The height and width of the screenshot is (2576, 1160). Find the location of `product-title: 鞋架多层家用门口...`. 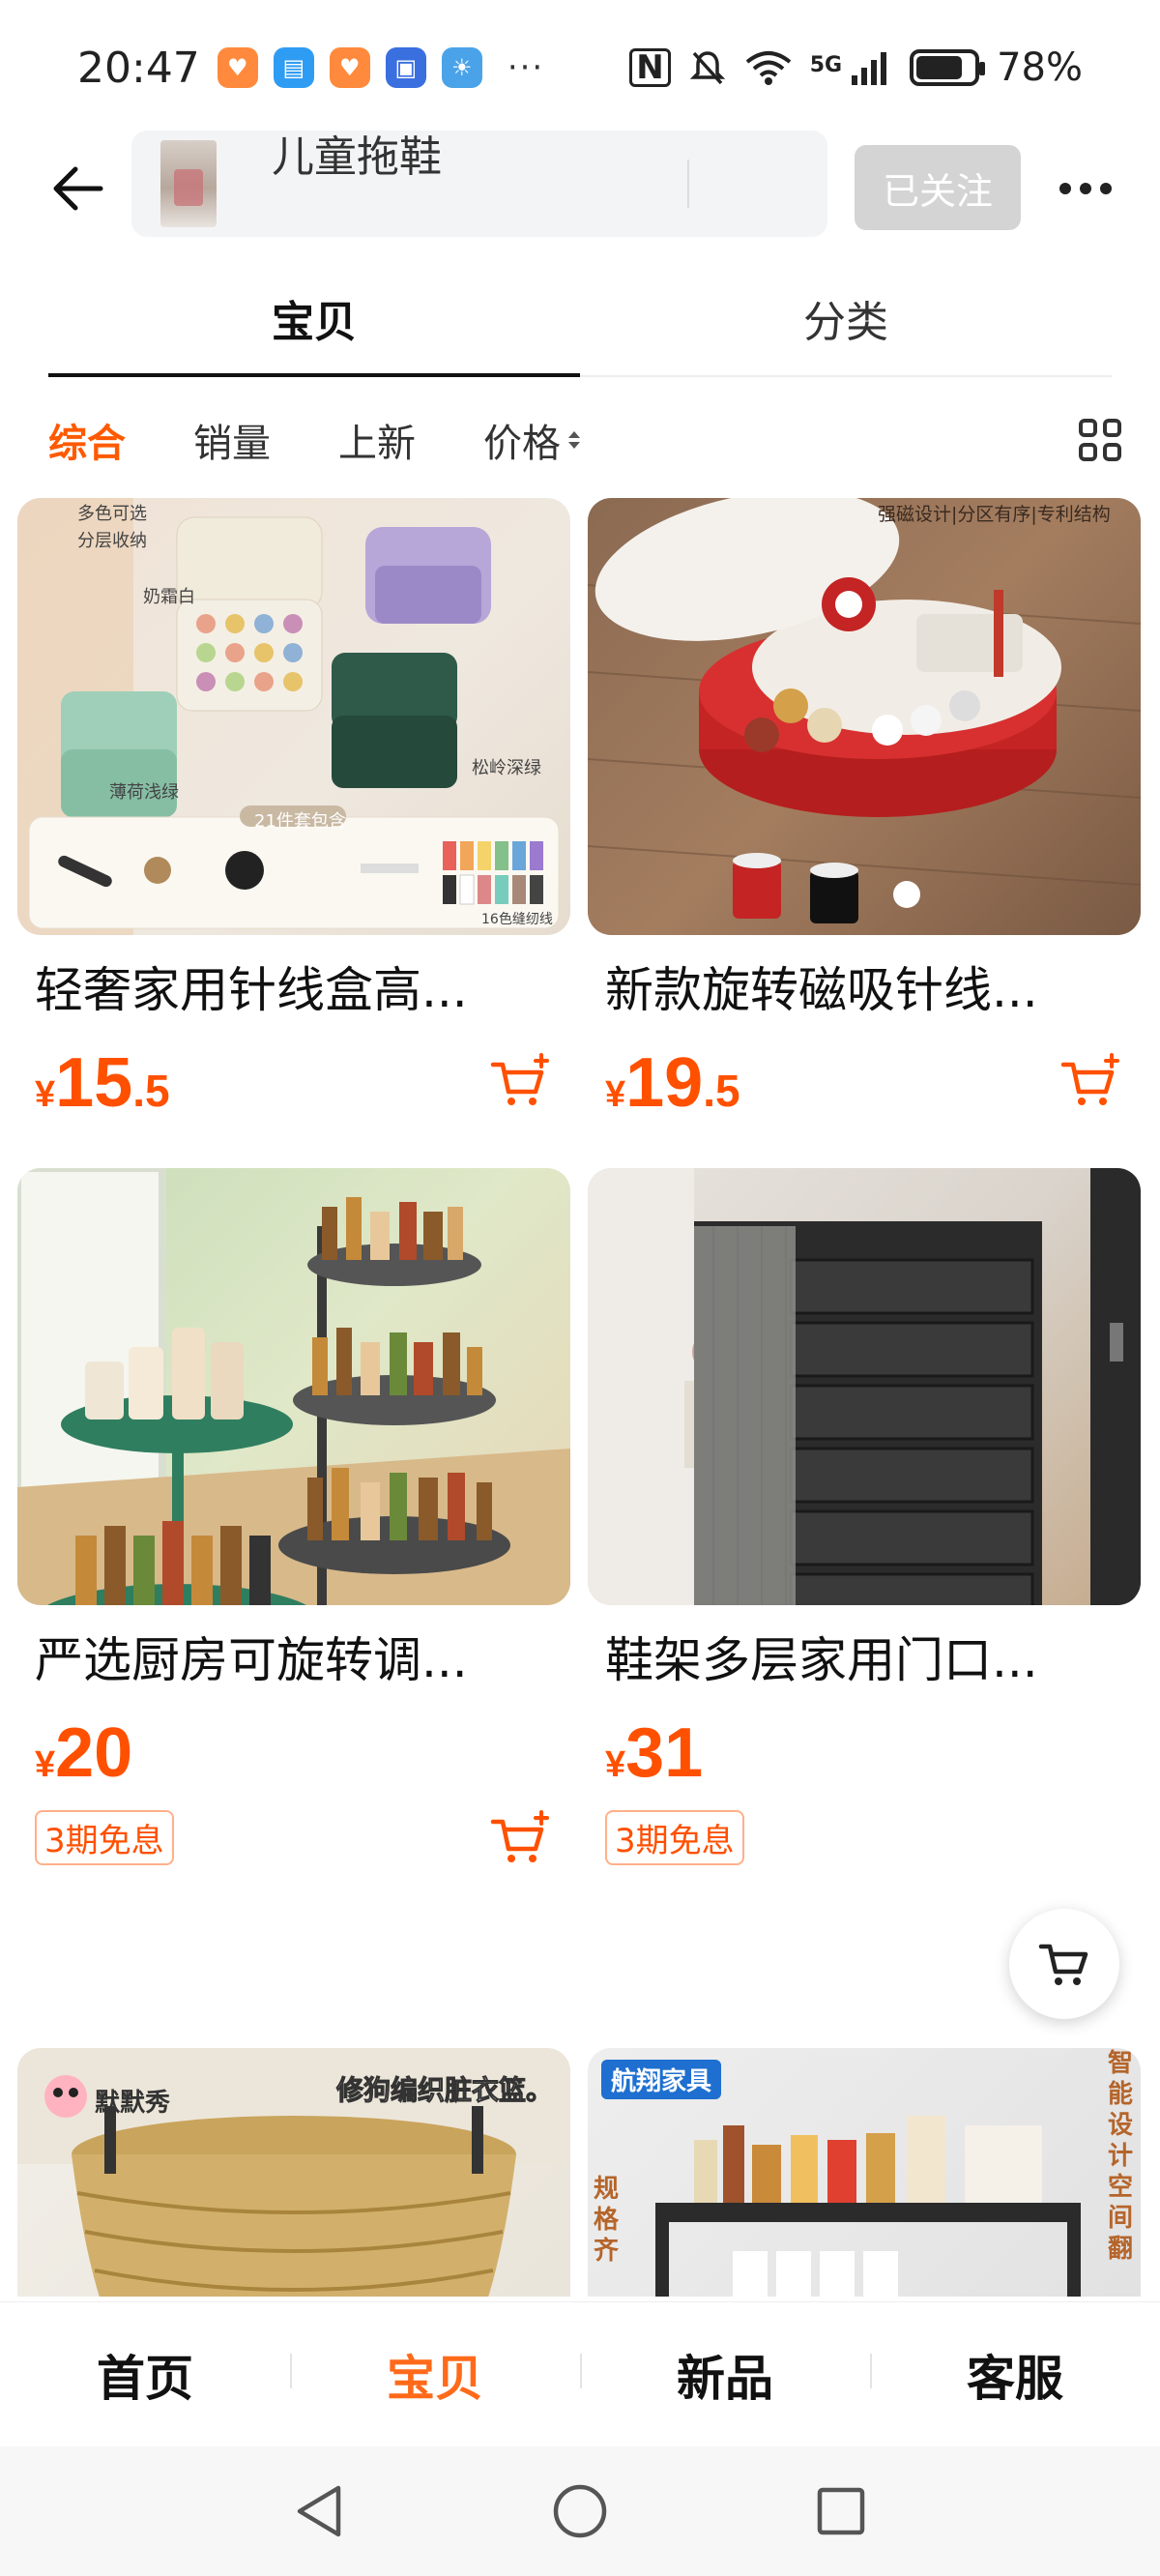

product-title: 鞋架多层家用门口... is located at coordinates (858, 1660).